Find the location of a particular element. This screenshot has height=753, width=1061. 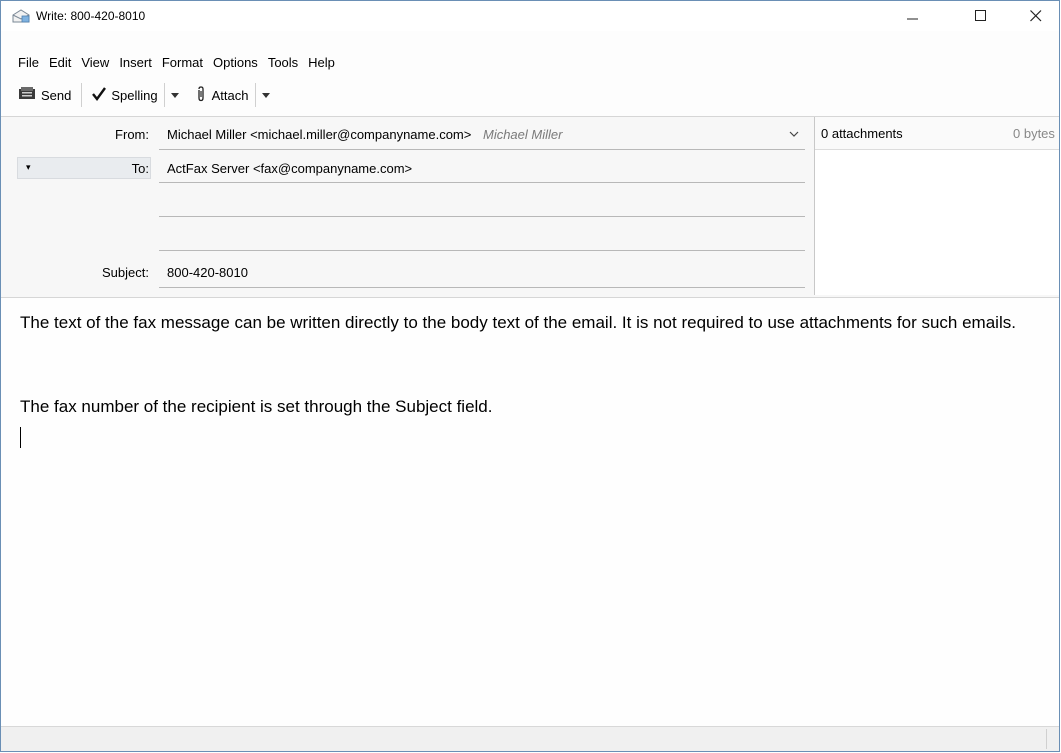

maximize-button is located at coordinates (981, 16).